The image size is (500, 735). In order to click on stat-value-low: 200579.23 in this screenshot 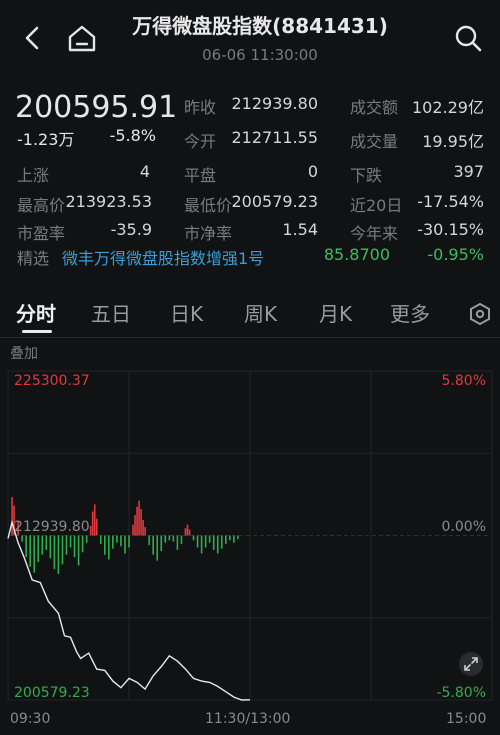, I will do `click(274, 201)`.